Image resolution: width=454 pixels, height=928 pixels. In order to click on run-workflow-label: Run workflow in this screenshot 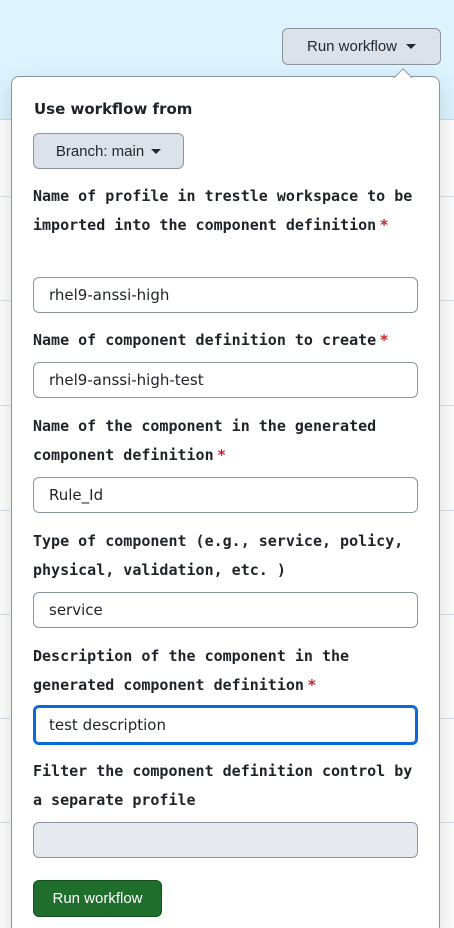, I will do `click(352, 46)`.